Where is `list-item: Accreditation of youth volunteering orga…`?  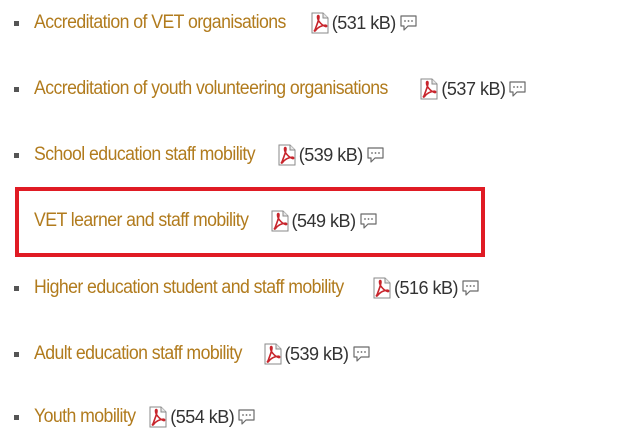
list-item: Accreditation of youth volunteering orga… is located at coordinates (270, 89).